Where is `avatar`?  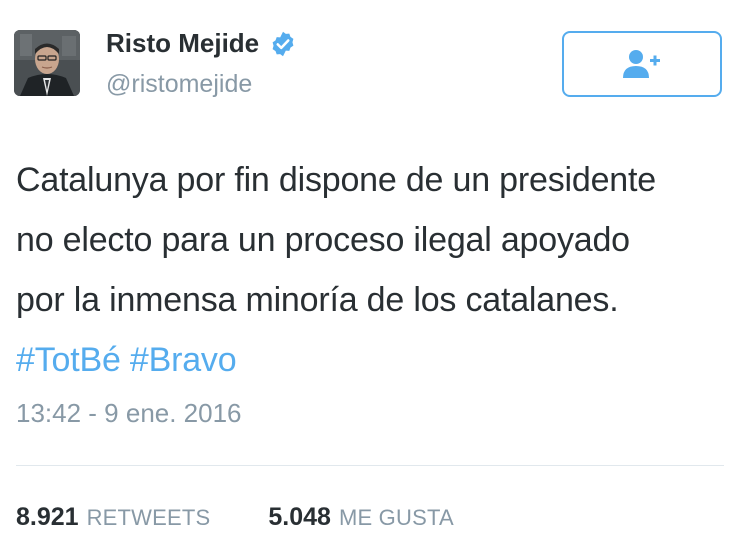
avatar is located at coordinates (47, 63).